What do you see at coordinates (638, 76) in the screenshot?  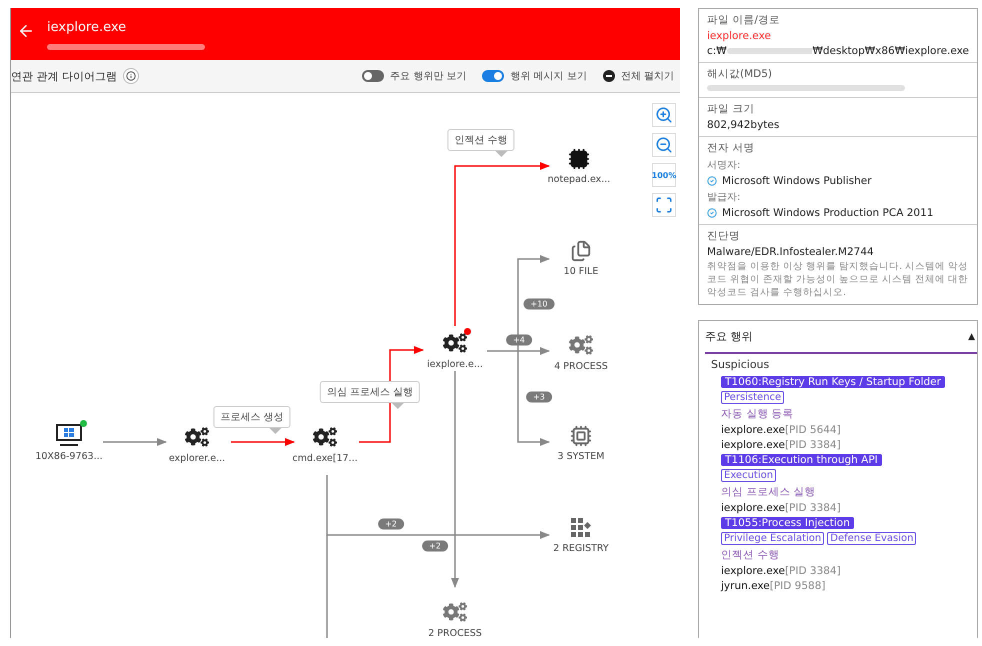 I see `expand-all-button: 전체 펼치기` at bounding box center [638, 76].